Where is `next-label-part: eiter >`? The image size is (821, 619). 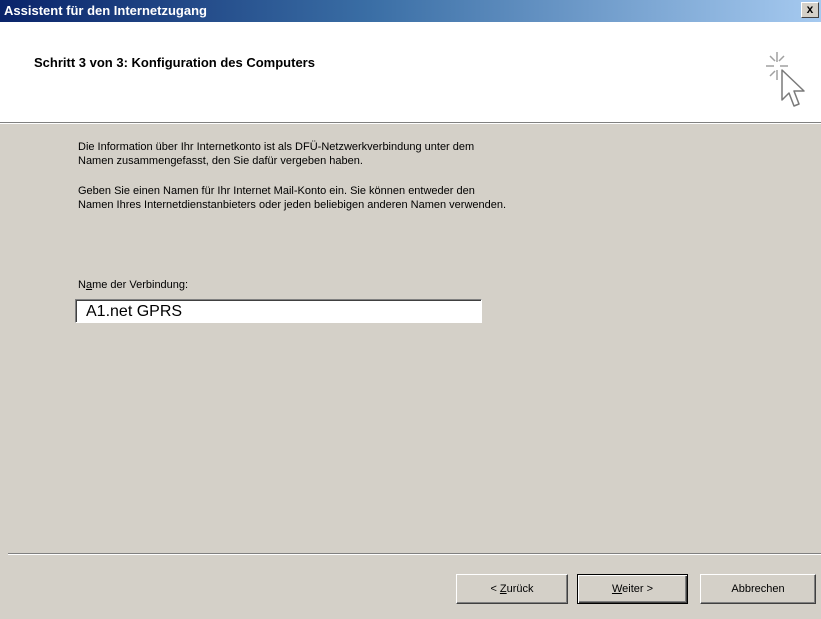
next-label-part: eiter > is located at coordinates (638, 589).